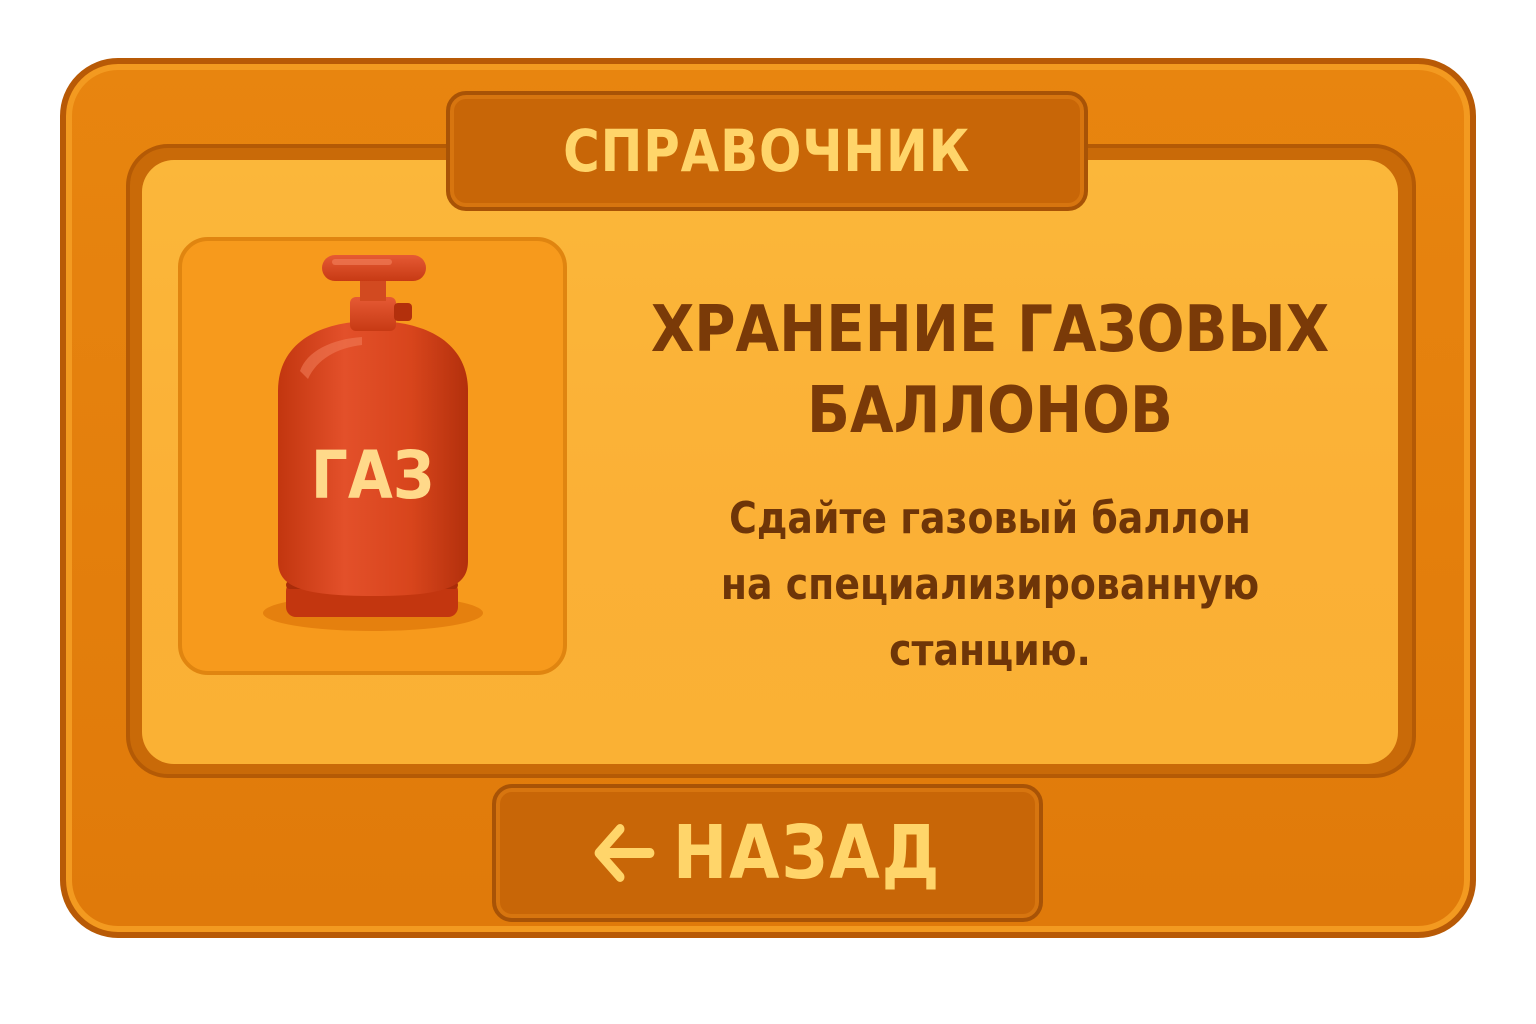 The height and width of the screenshot is (1024, 1536). I want to click on item-description-line: на специализированную, so click(990, 584).